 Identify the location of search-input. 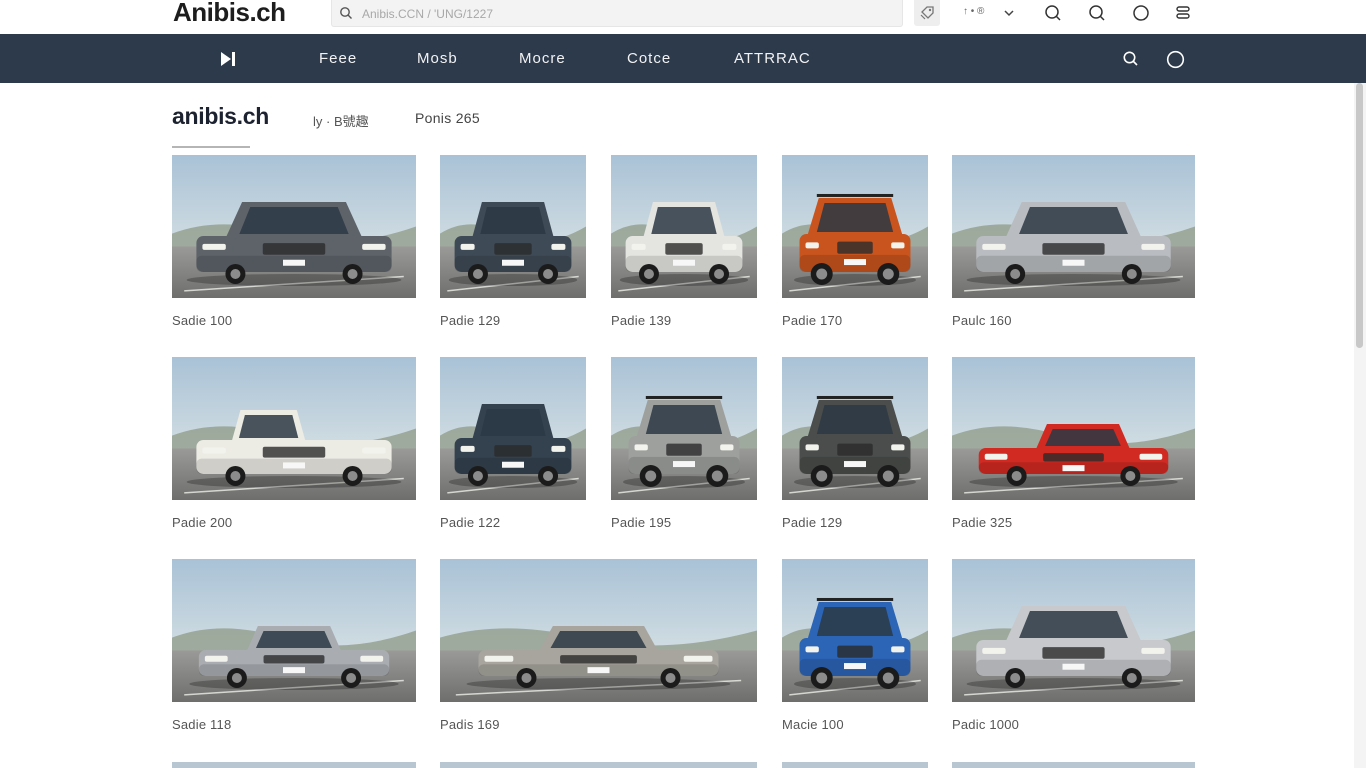
(622, 14).